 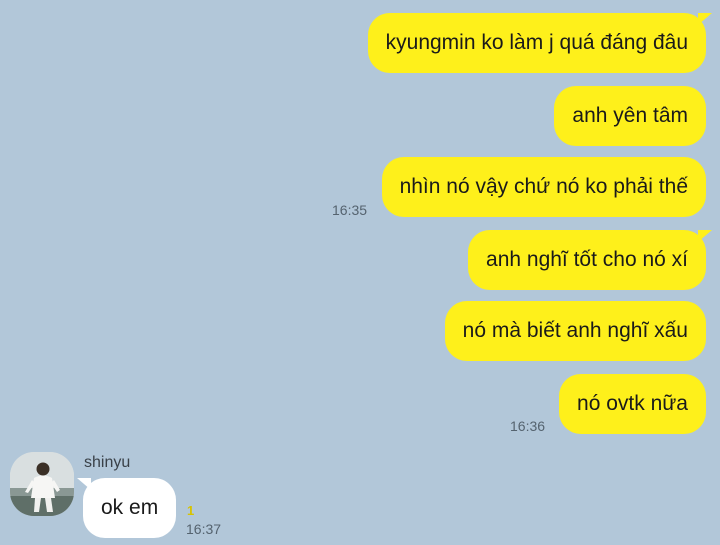 I want to click on outgoing-message: nó mà biết anh nghĩ xấu, so click(x=575, y=331).